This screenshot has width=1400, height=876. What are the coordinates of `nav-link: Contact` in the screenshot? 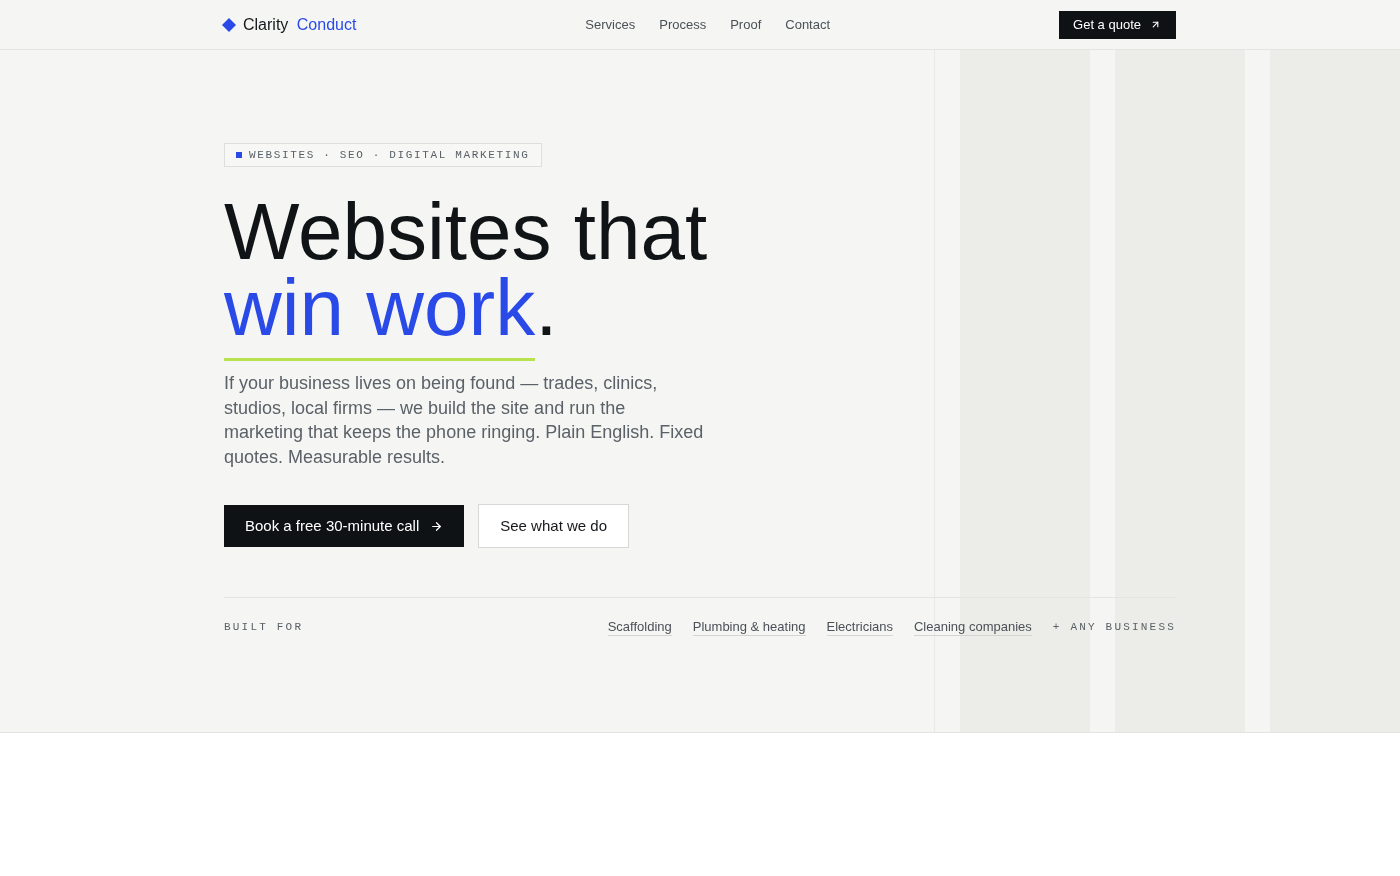 It's located at (808, 24).